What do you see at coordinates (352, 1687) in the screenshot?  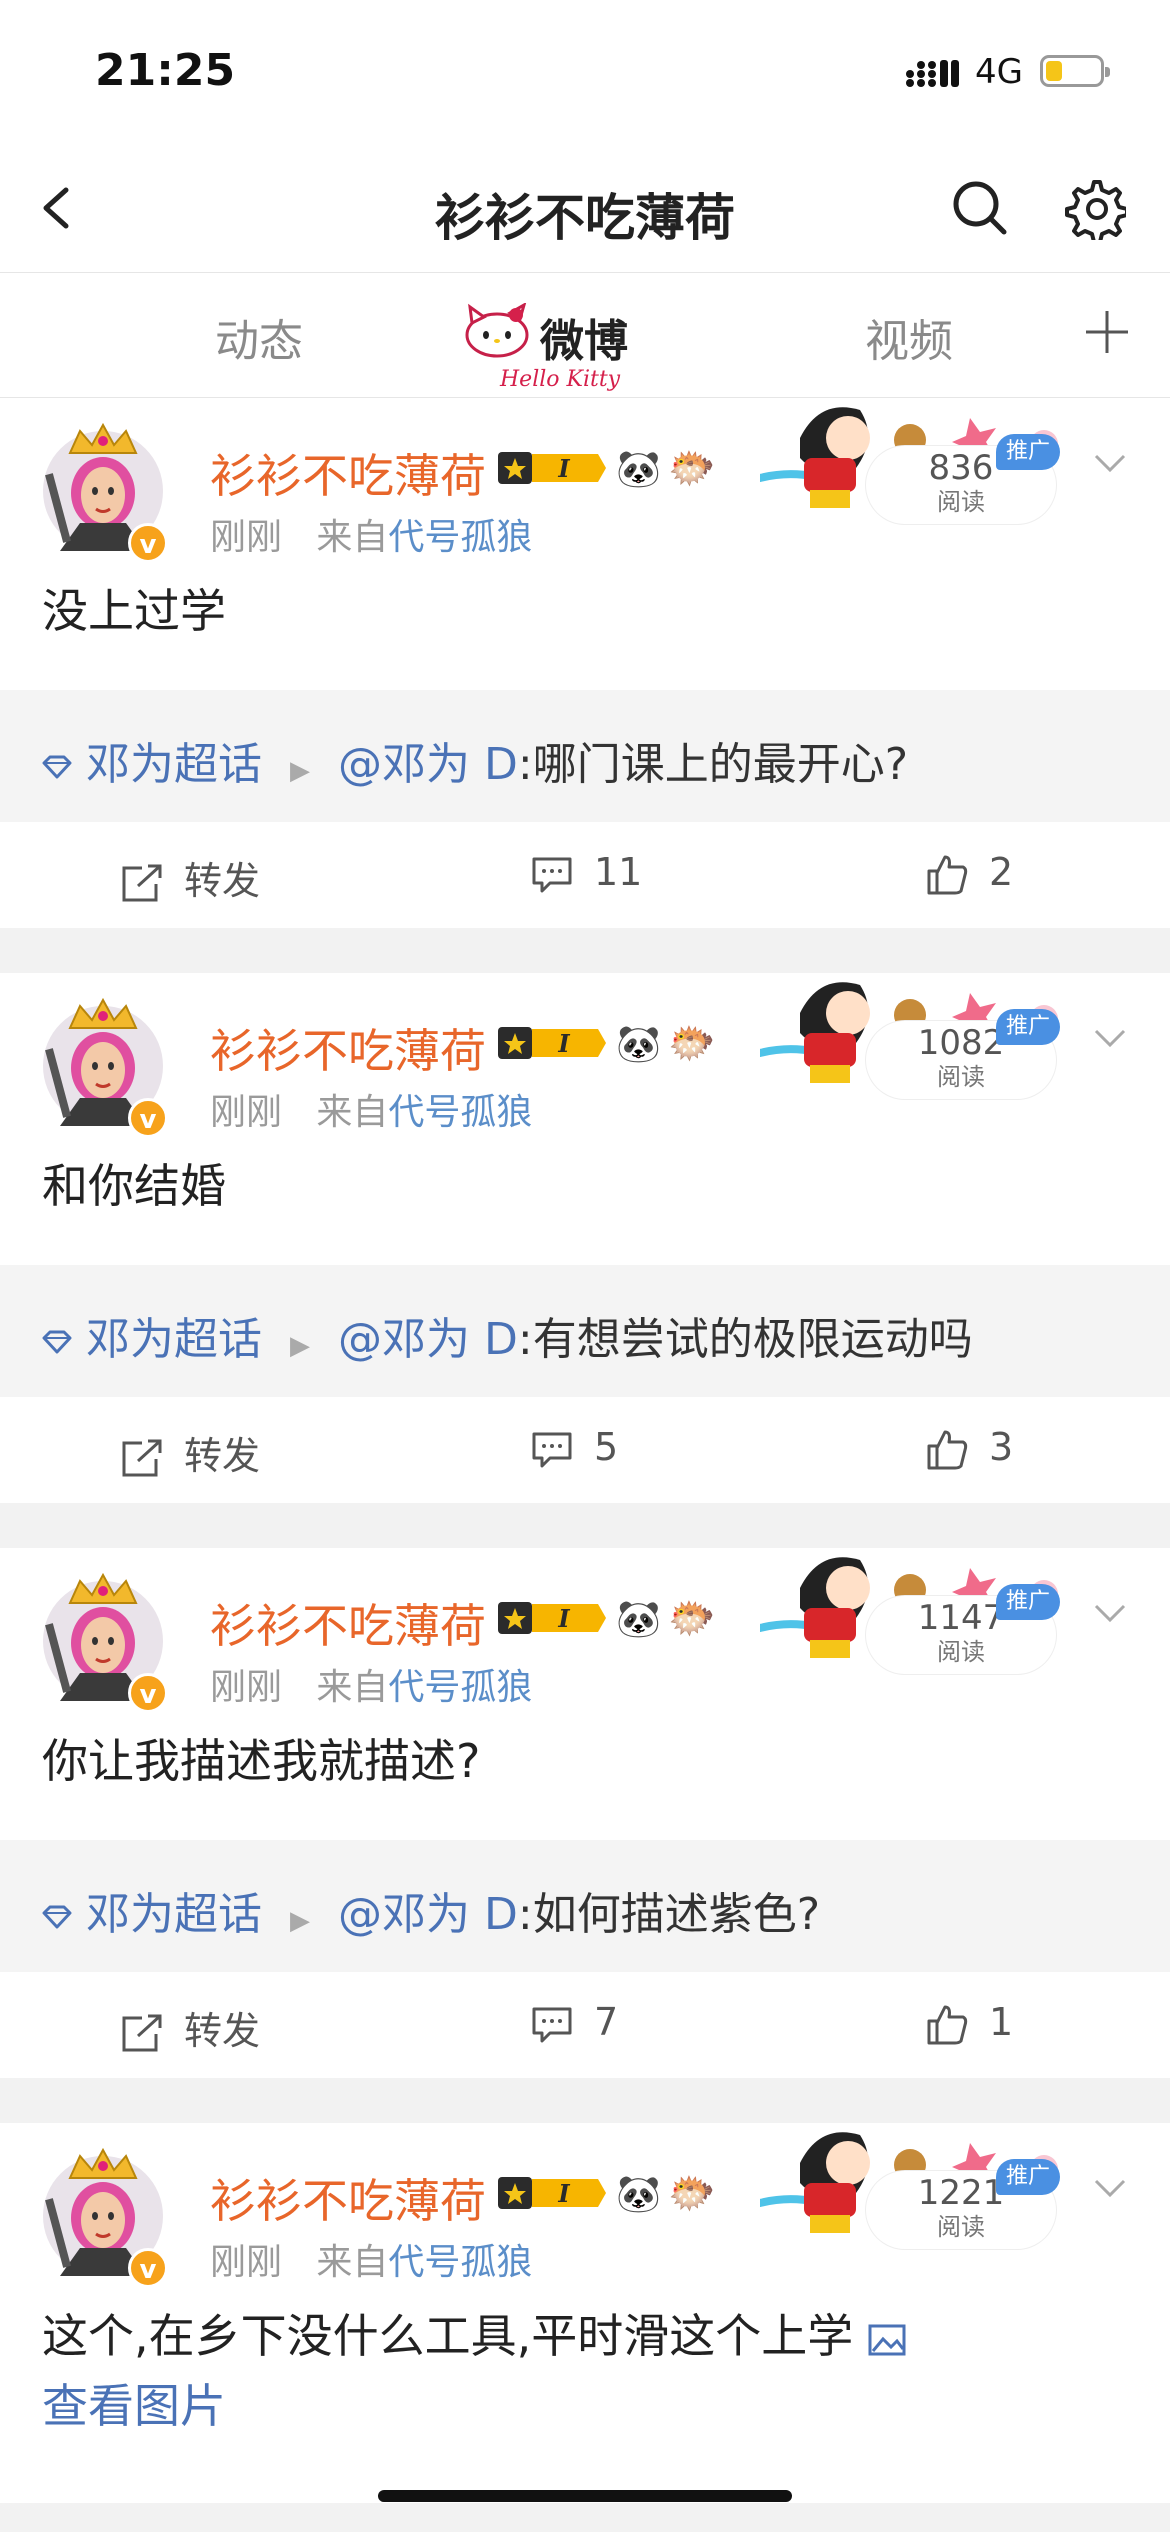 I see `source-prefix: 来自` at bounding box center [352, 1687].